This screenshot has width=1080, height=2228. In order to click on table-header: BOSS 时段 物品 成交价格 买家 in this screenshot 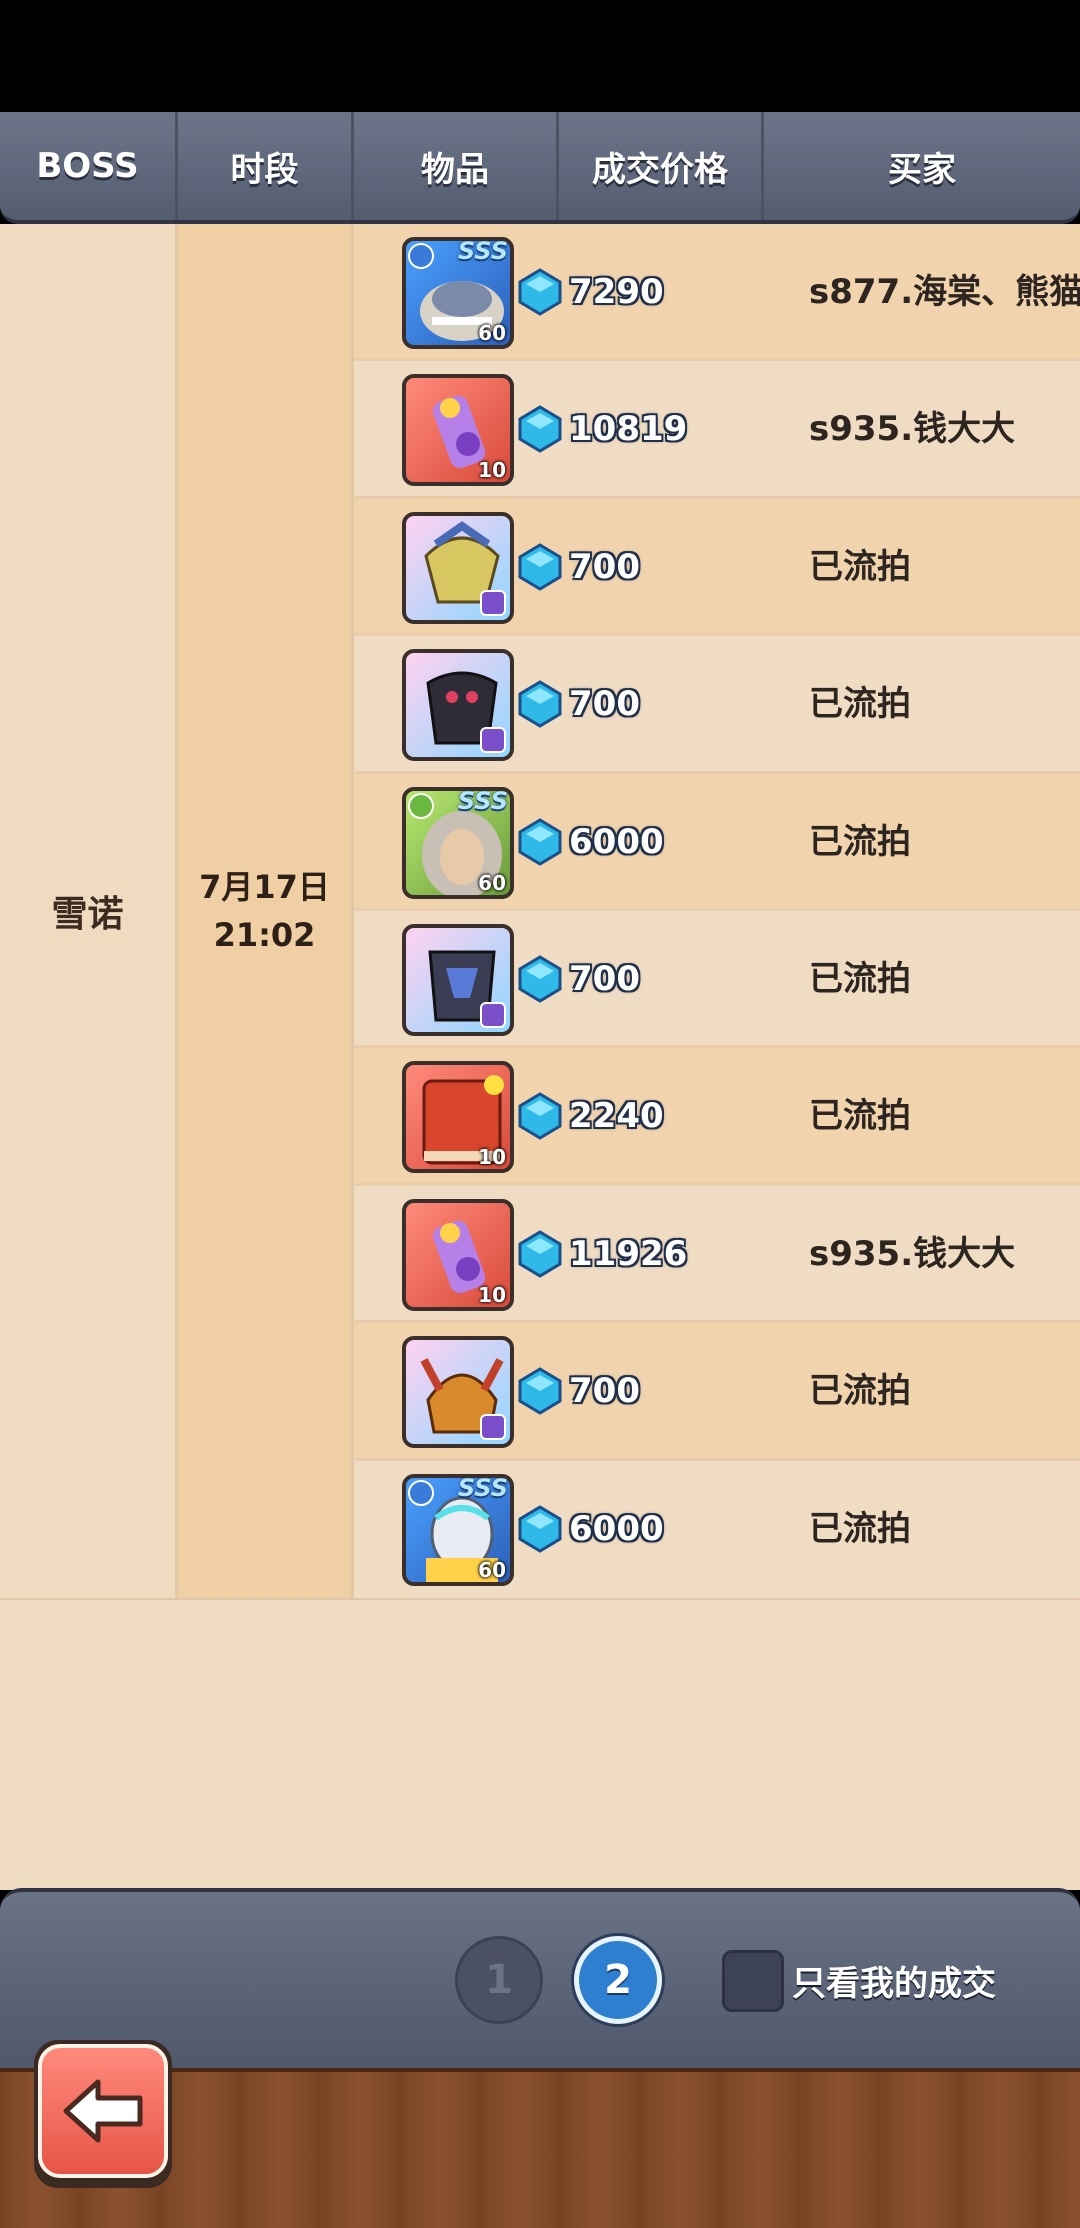, I will do `click(540, 168)`.